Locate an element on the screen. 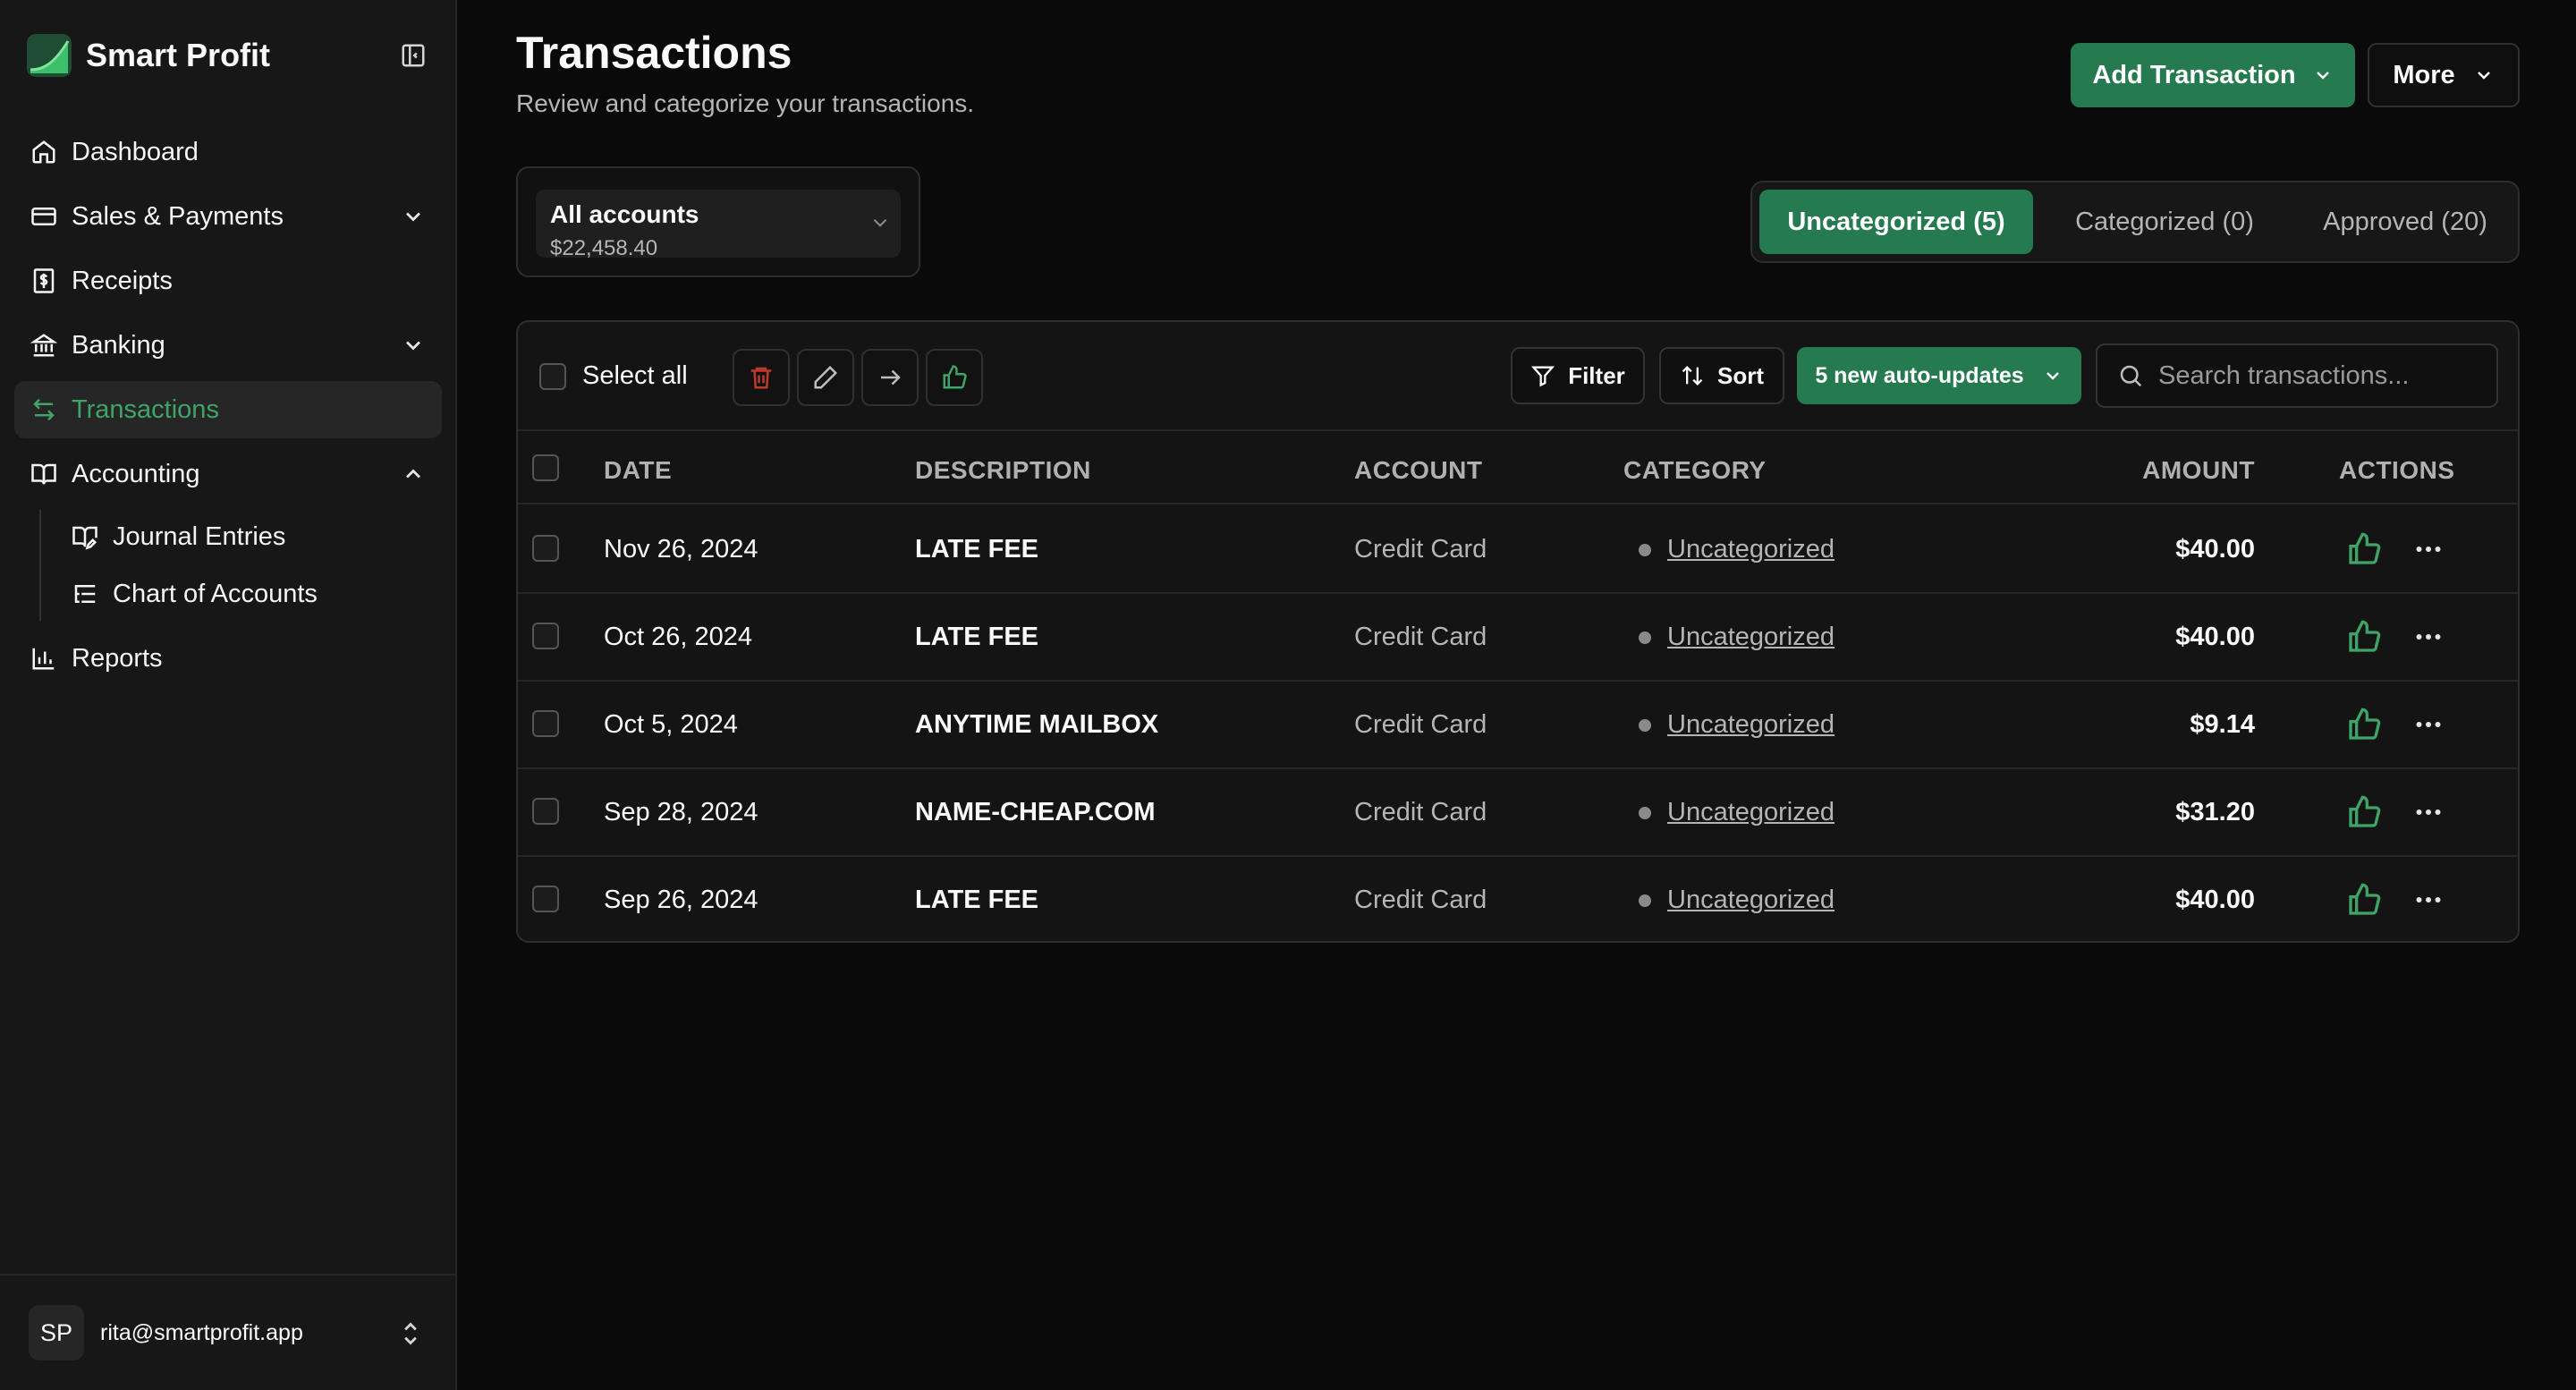  select-all-checkbox is located at coordinates (552, 376).